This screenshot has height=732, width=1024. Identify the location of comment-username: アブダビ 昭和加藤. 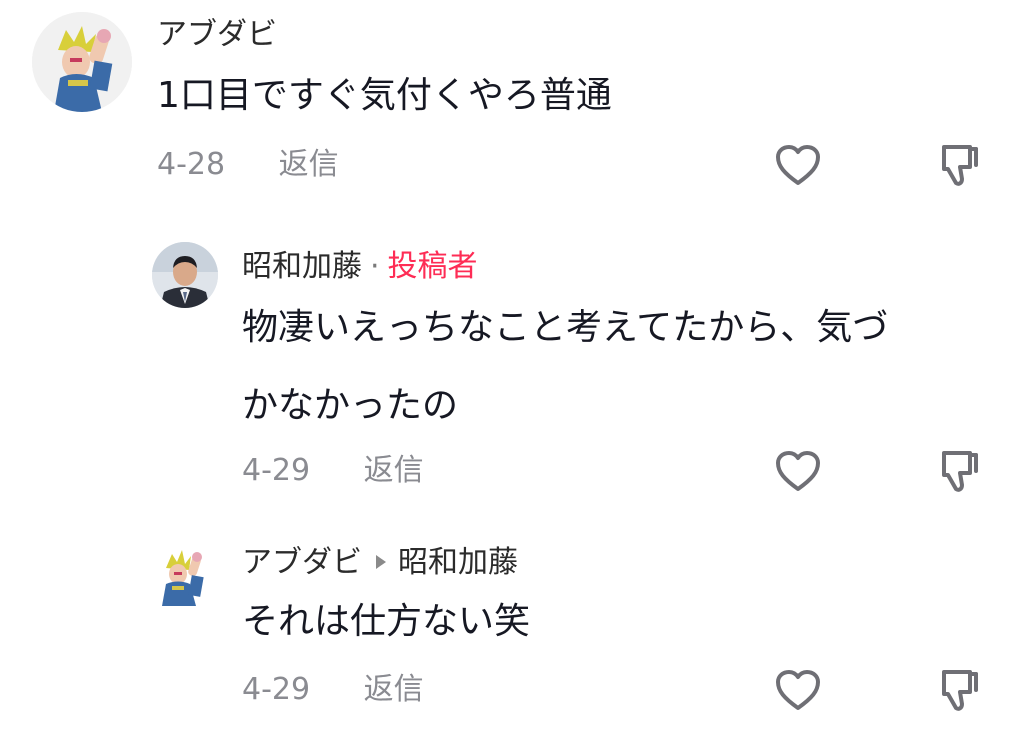
(380, 563).